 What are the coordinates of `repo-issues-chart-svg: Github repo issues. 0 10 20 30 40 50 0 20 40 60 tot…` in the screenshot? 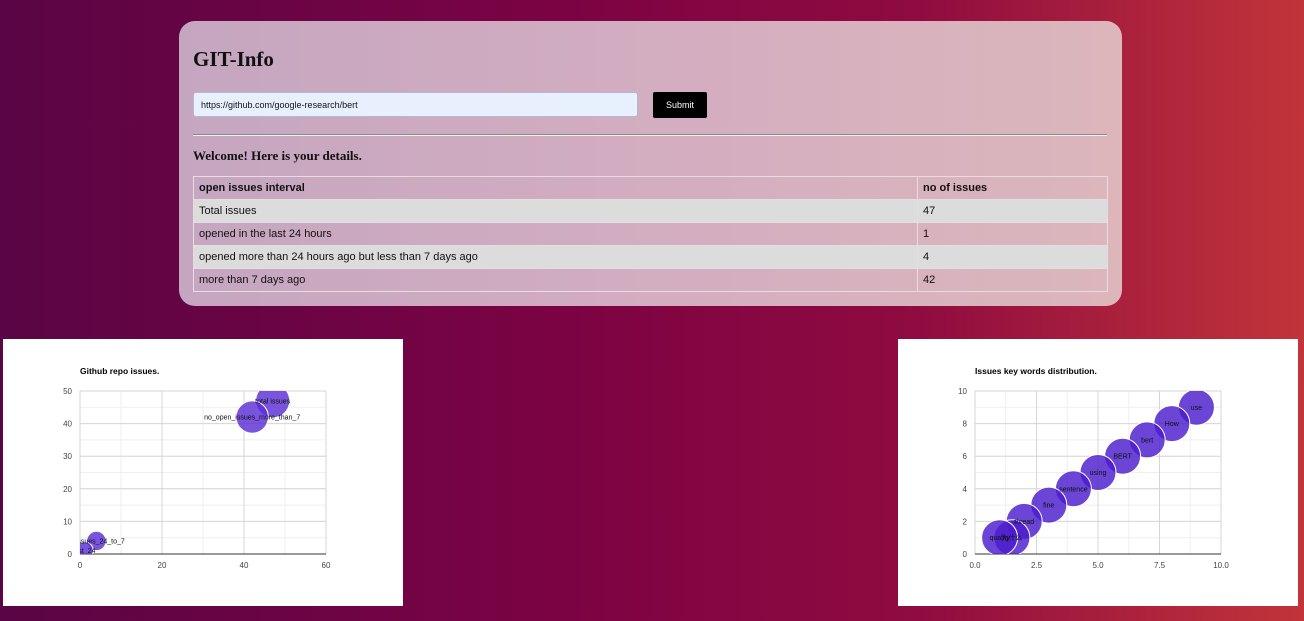 It's located at (197, 468).